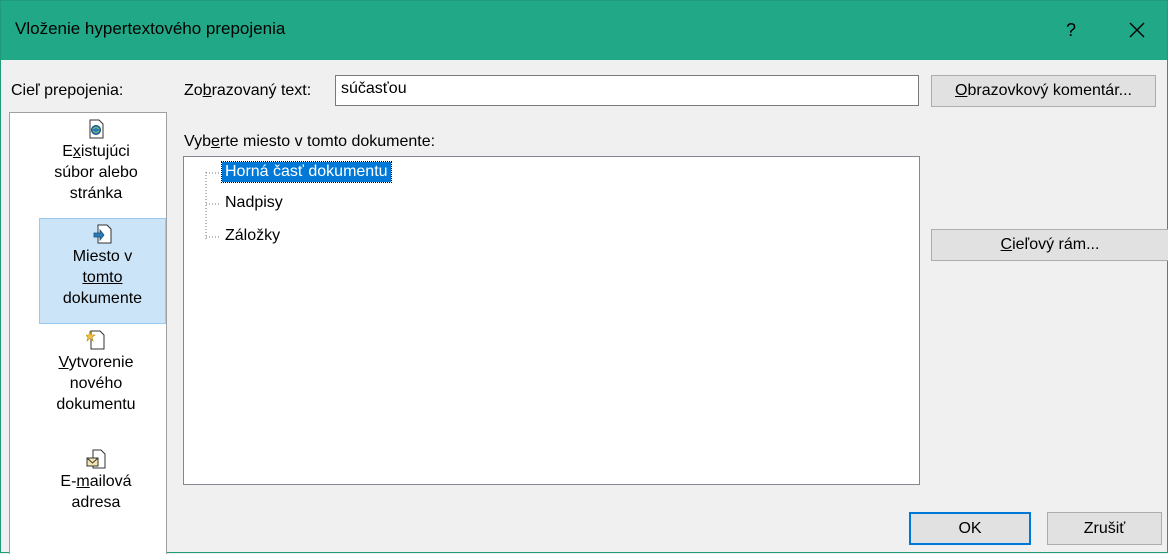 This screenshot has height=554, width=1168. Describe the element at coordinates (102, 298) in the screenshot. I see `sidebar-item-label: dokumente` at that location.